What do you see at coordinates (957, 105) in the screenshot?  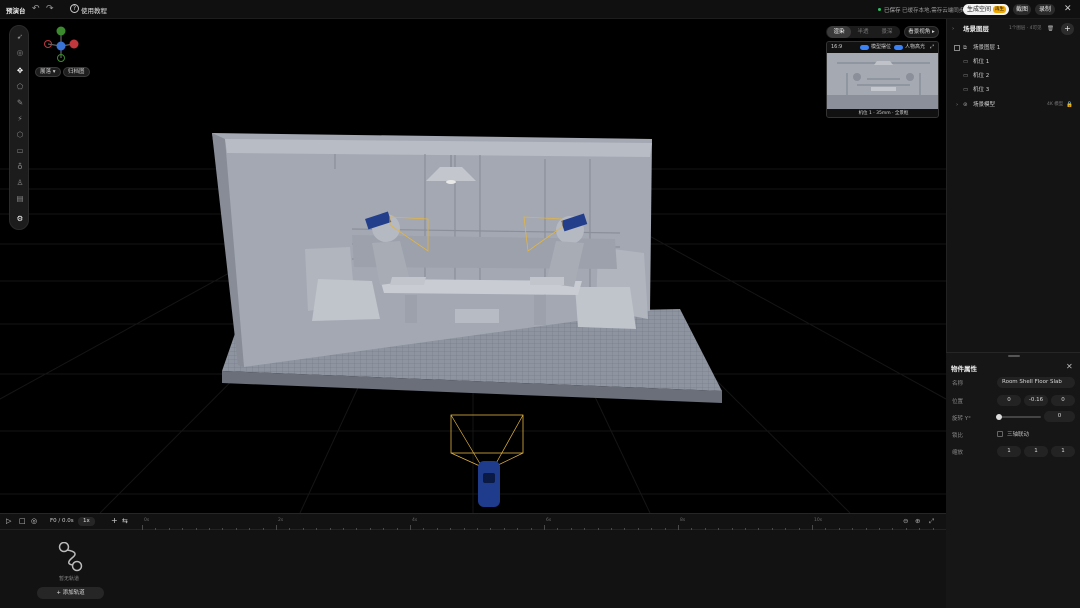 I see `expand-chevron-icon: ›` at bounding box center [957, 105].